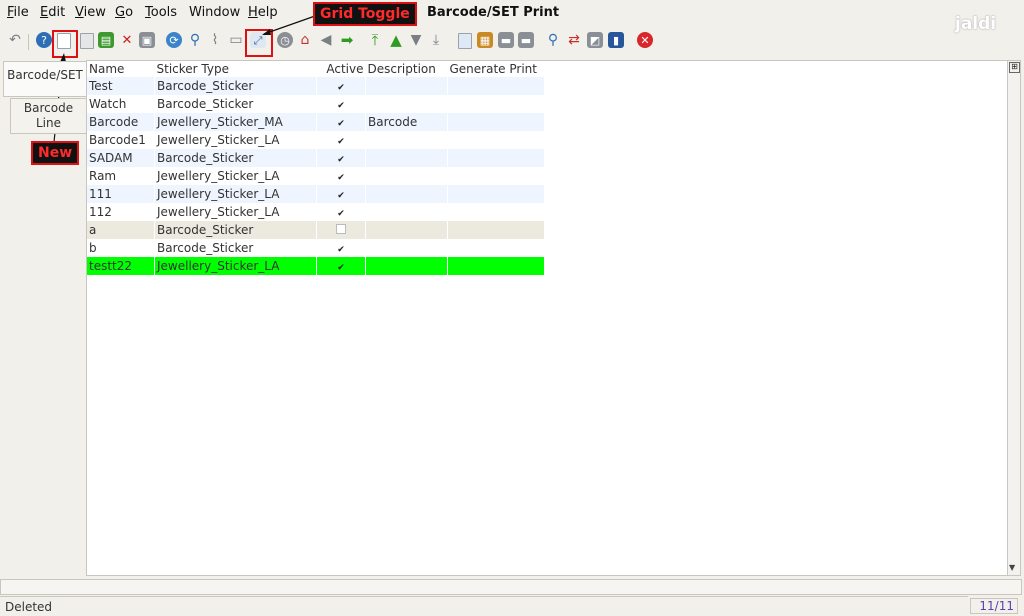 The width and height of the screenshot is (1024, 616). What do you see at coordinates (326, 40) in the screenshot?
I see `previous-icon: ◀` at bounding box center [326, 40].